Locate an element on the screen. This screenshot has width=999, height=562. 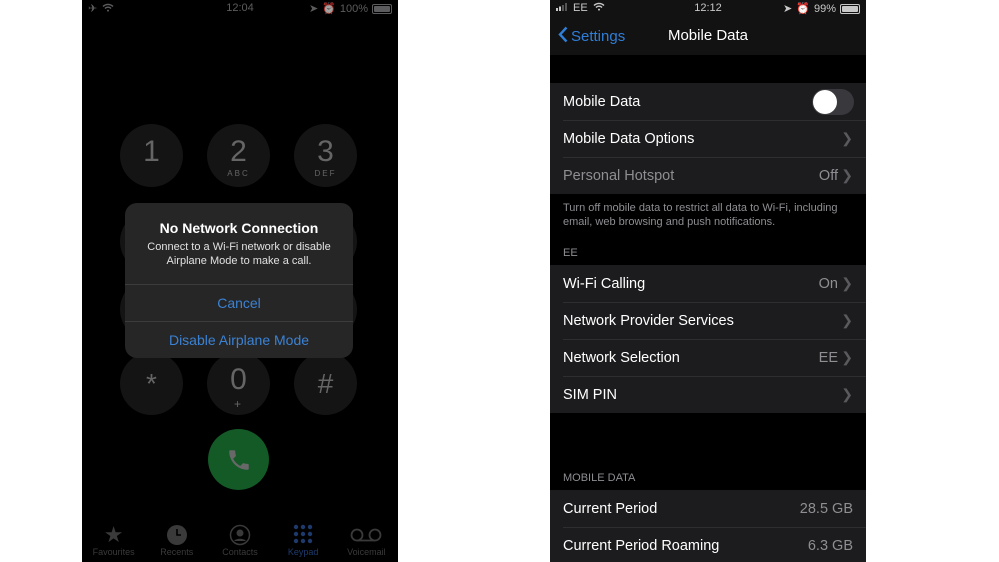
row-network-provider-services: Network Provider Services ❯ is located at coordinates (708, 320).